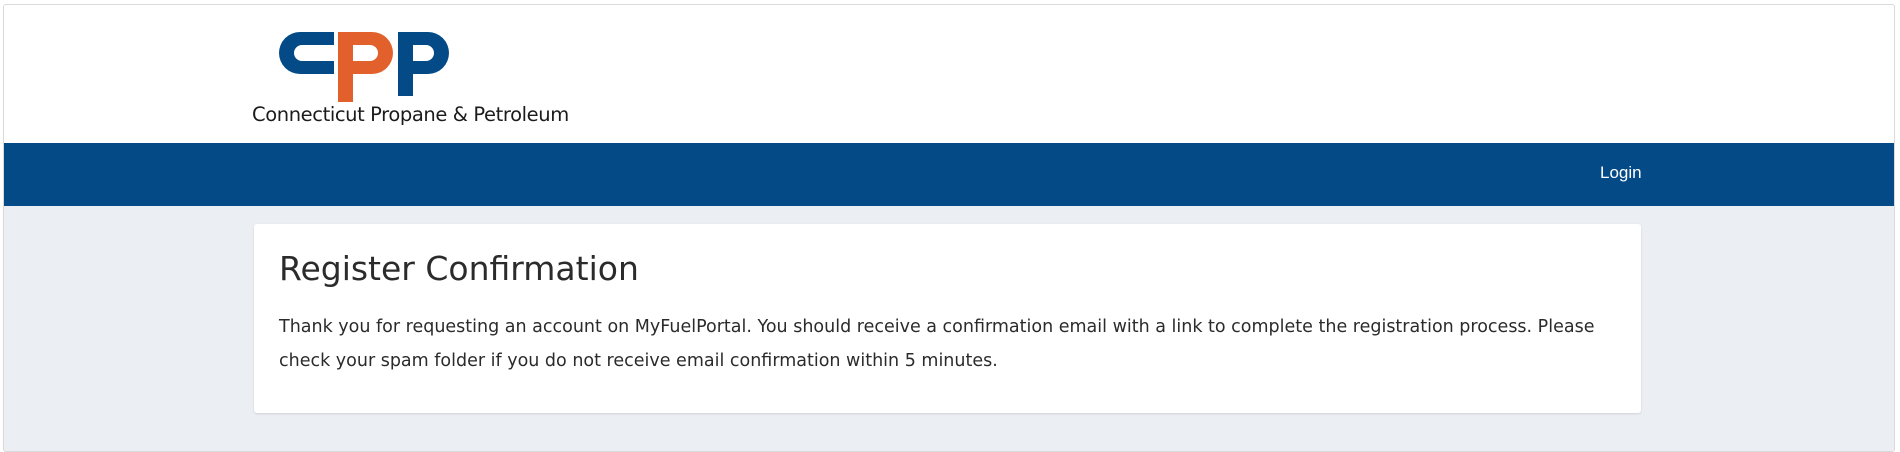 This screenshot has width=1900, height=452. What do you see at coordinates (459, 268) in the screenshot?
I see `page-title: Register Confirmation` at bounding box center [459, 268].